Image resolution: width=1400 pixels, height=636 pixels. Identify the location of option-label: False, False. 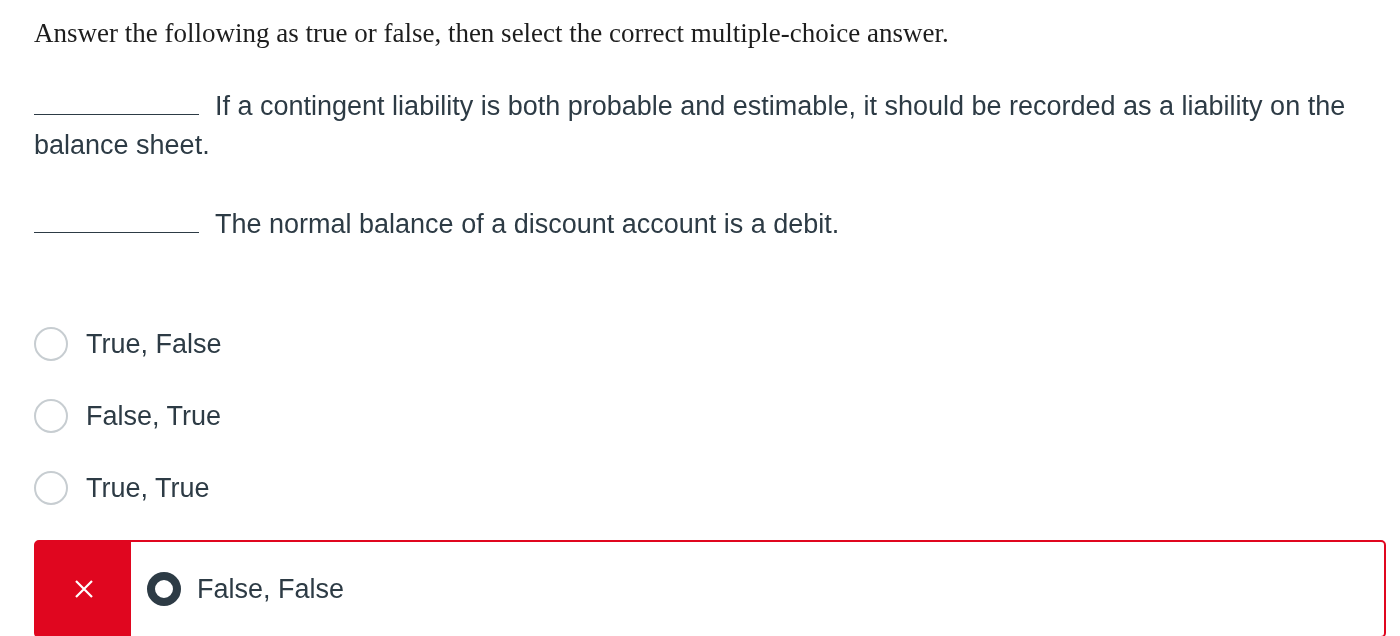
(271, 589).